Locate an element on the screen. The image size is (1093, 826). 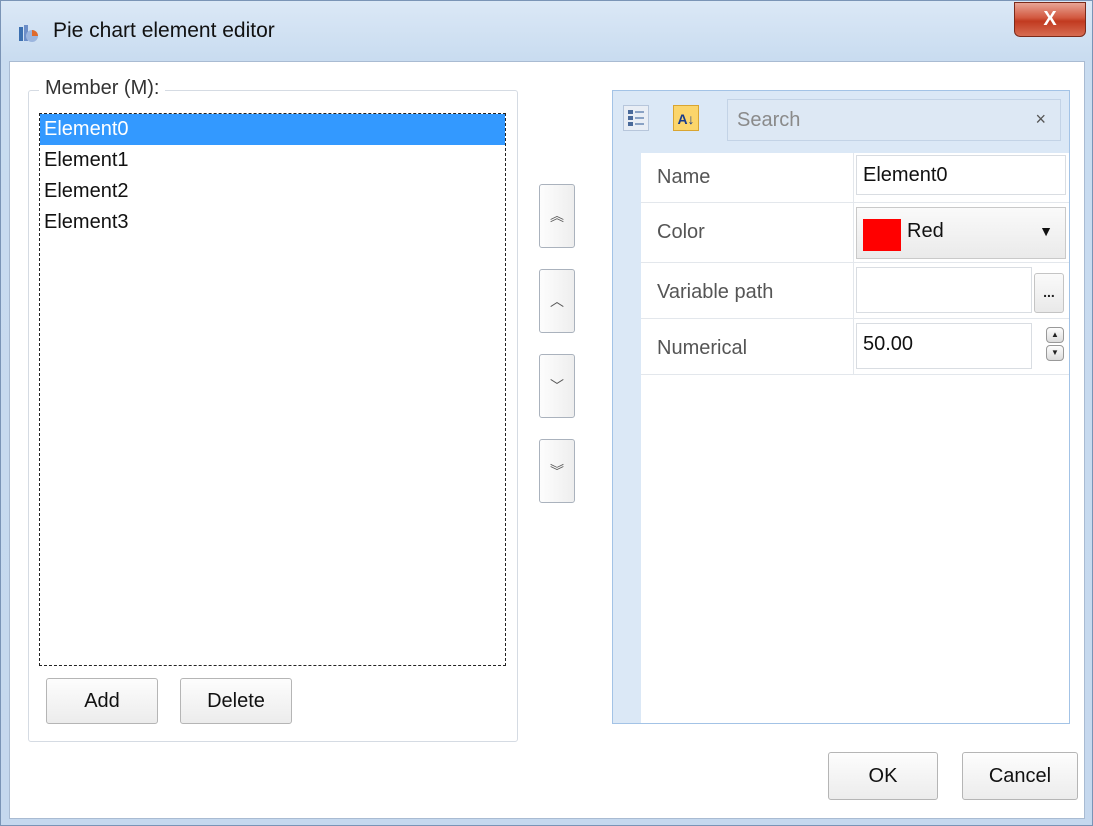
property-row-color: Color Red ▼ is located at coordinates (855, 233).